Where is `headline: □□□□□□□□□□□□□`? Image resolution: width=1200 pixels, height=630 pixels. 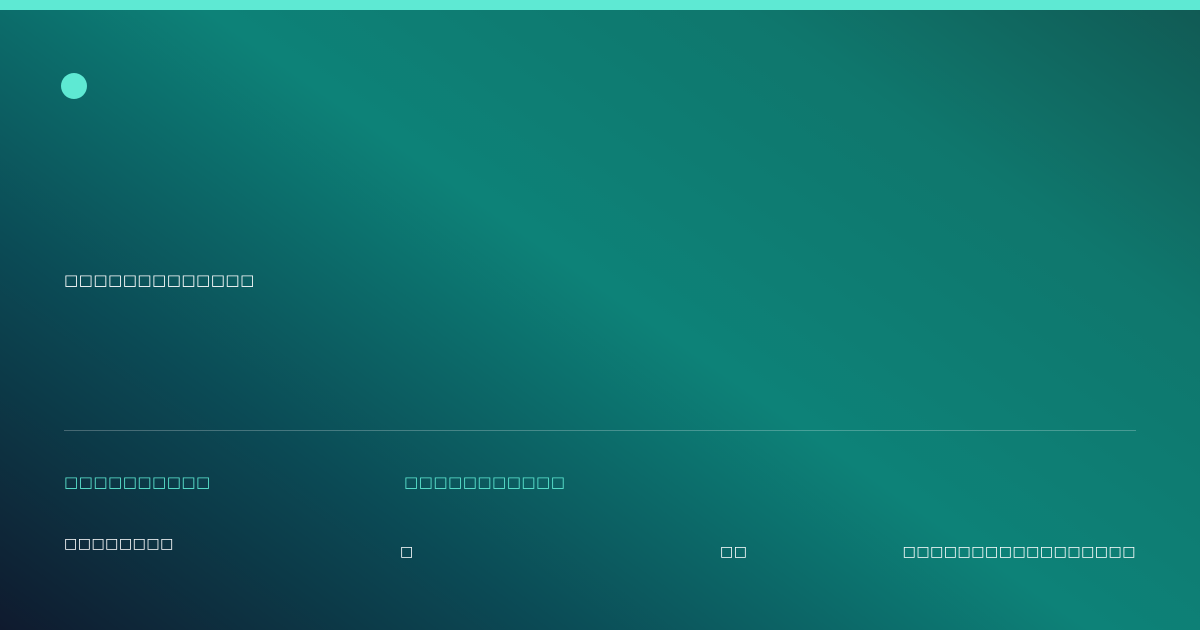 headline: □□□□□□□□□□□□□ is located at coordinates (159, 280).